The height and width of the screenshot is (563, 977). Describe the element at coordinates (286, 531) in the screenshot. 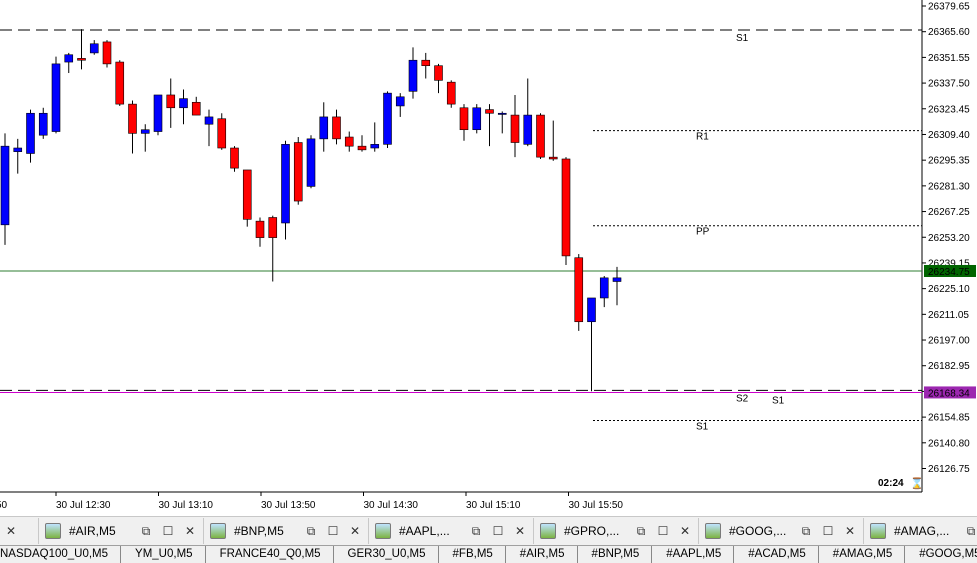

I see `window-tab: #BNP,M5 ⧉ ☐ ✕` at that location.